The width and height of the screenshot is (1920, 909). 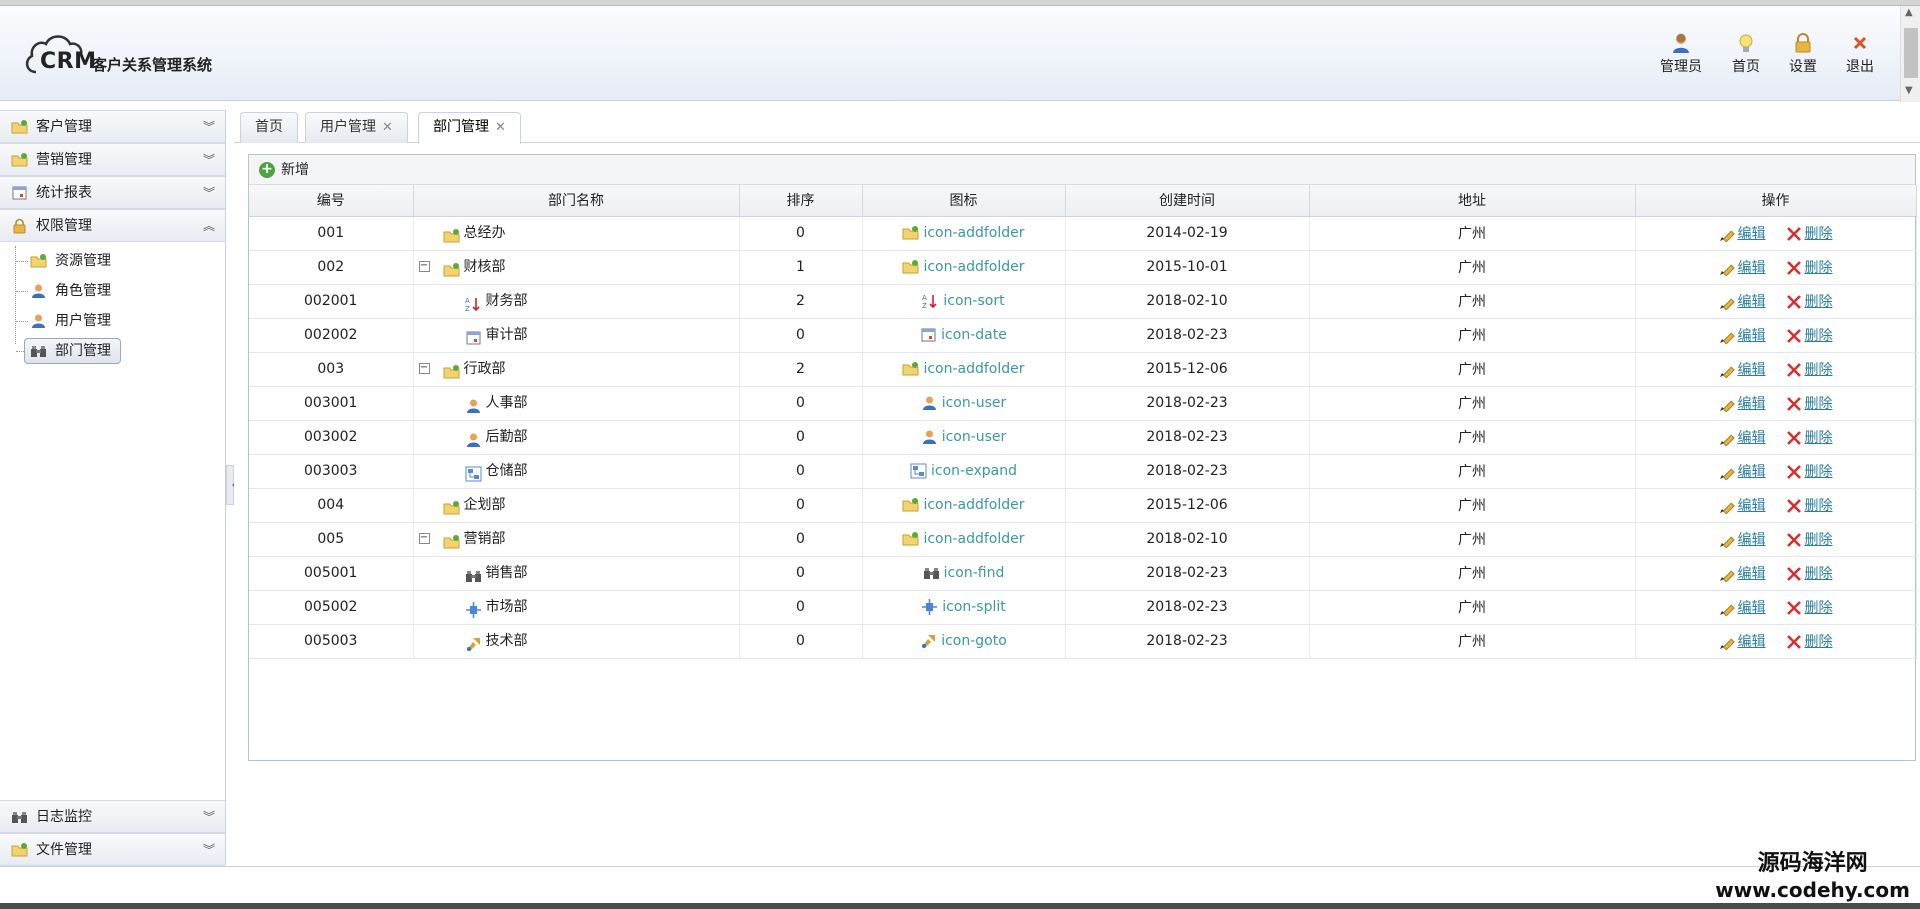 What do you see at coordinates (1187, 505) in the screenshot?
I see `cell-created: 2015-12-06` at bounding box center [1187, 505].